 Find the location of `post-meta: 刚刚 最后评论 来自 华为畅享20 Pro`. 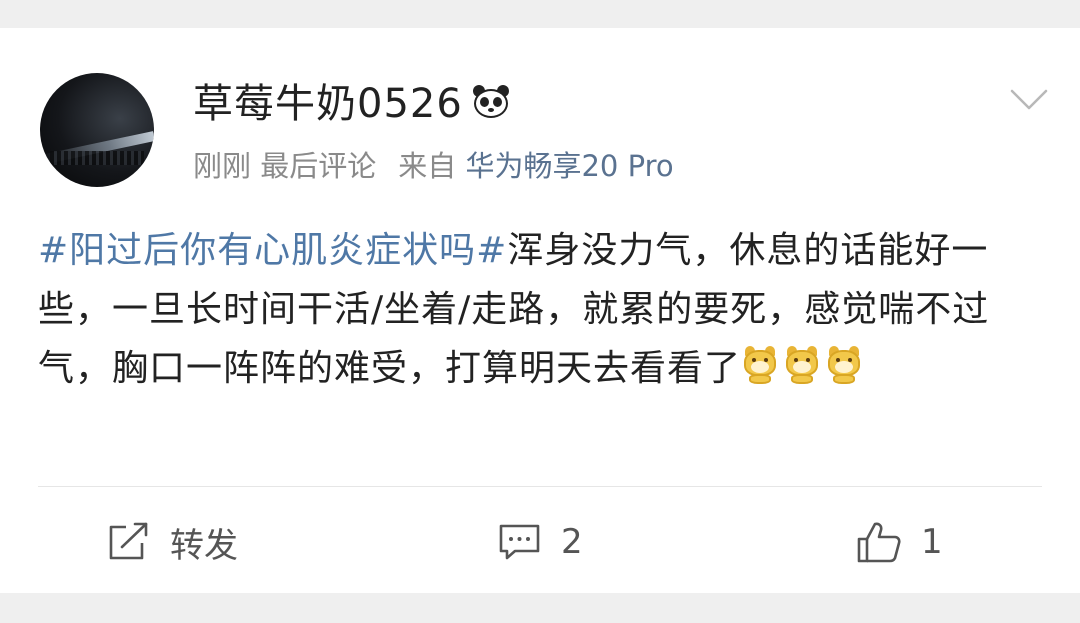

post-meta: 刚刚 最后评论 来自 华为畅享20 Pro is located at coordinates (433, 166).